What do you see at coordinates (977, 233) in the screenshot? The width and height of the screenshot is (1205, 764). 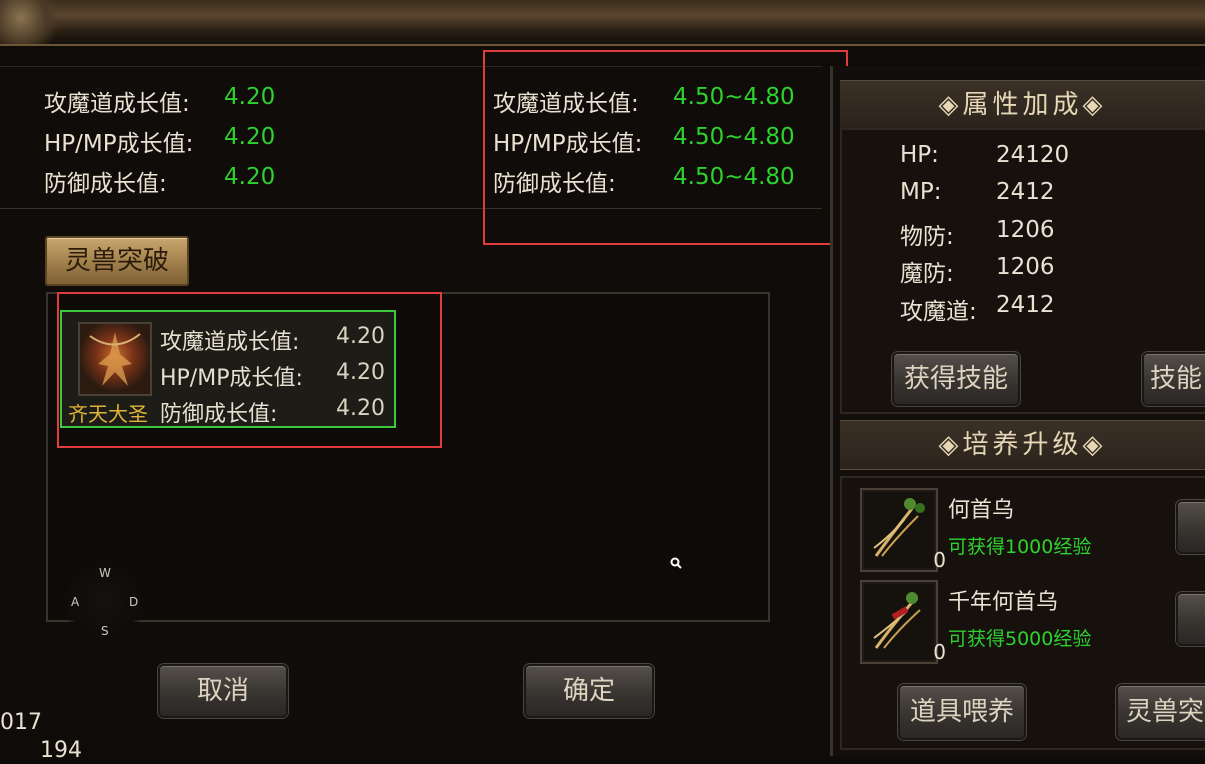 I see `attr-physical-defense: 物防: 1206` at bounding box center [977, 233].